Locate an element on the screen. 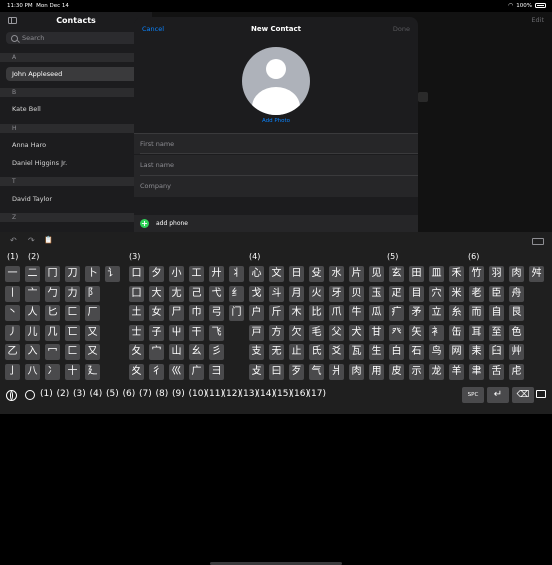 The image size is (552, 565). undo-icon: ↶ is located at coordinates (13, 240).